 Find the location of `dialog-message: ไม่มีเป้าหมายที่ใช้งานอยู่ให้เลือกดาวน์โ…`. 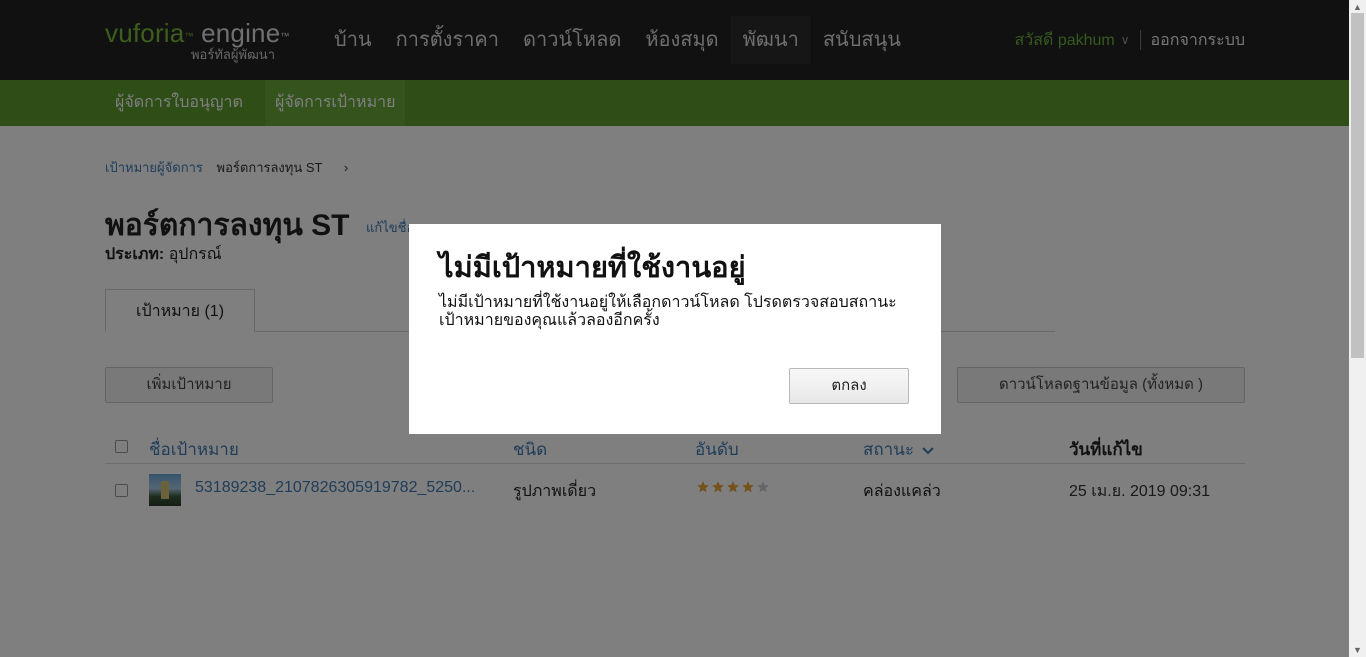

dialog-message: ไม่มีเป้าหมายที่ใช้งานอยู่ให้เลือกดาวน์โ… is located at coordinates (668, 311).